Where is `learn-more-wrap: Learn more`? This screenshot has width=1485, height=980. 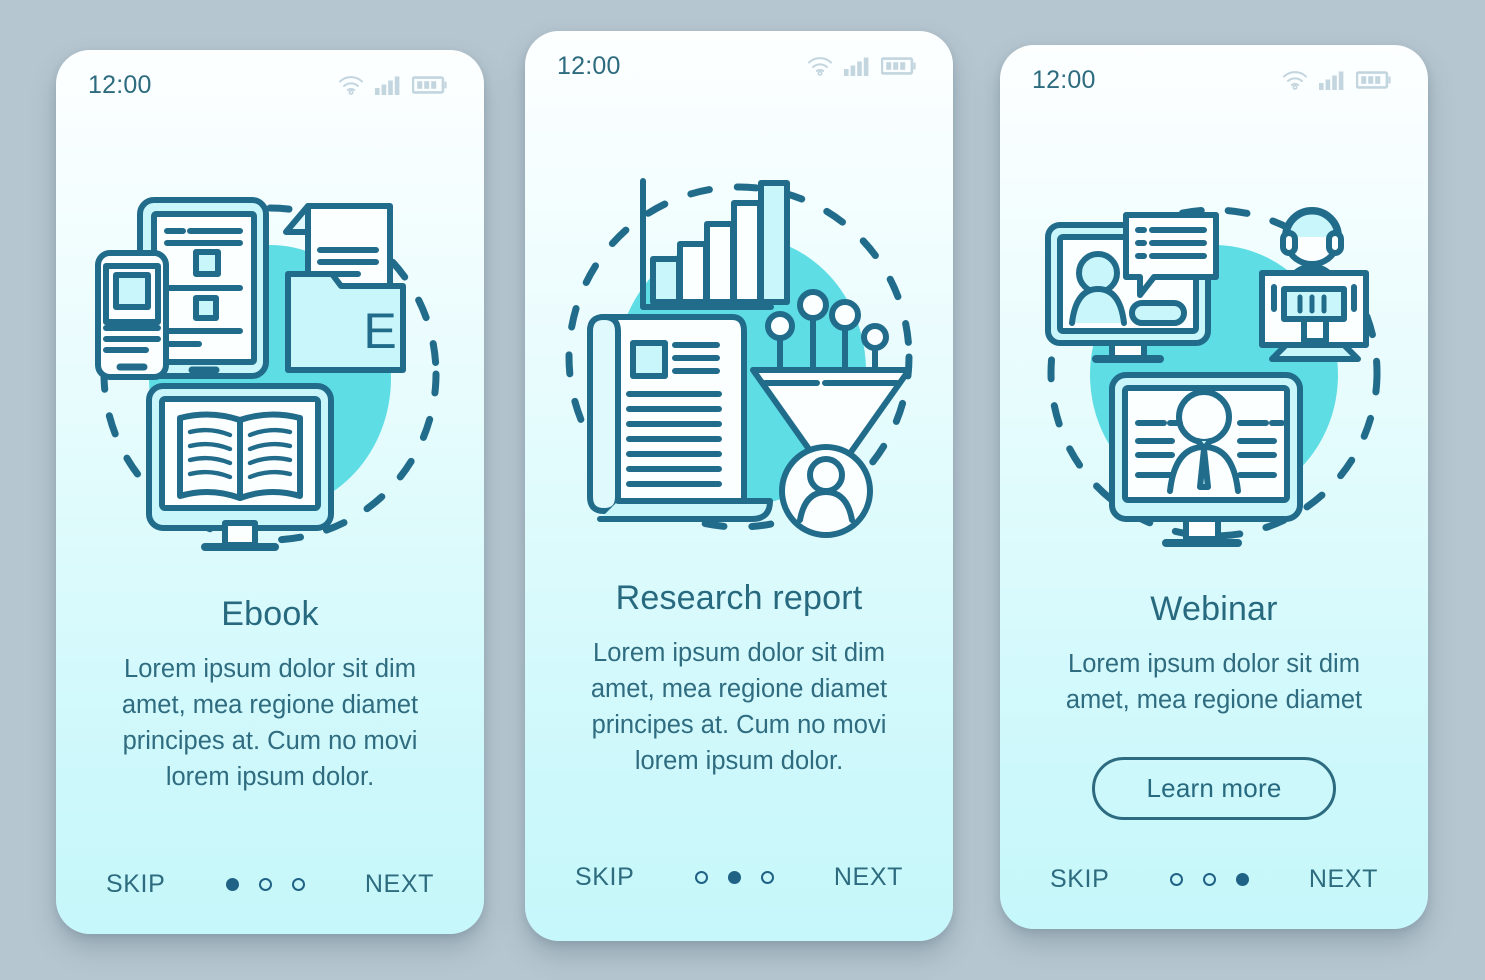
learn-more-wrap: Learn more is located at coordinates (1214, 788).